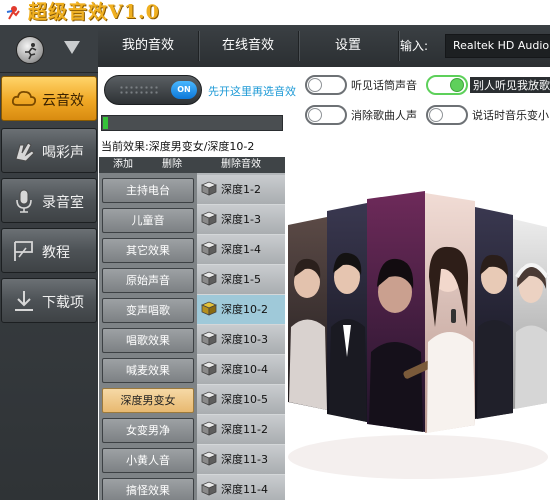  What do you see at coordinates (192, 123) in the screenshot?
I see `level-meter` at bounding box center [192, 123].